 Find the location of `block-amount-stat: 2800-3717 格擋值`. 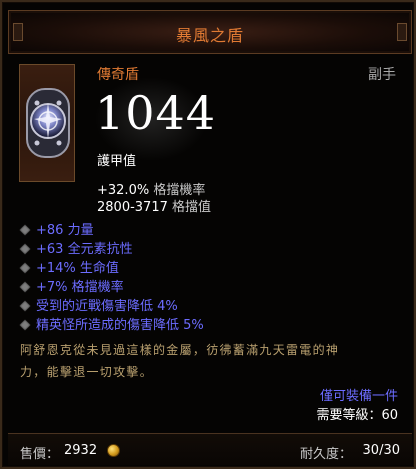

block-amount-stat: 2800-3717 格擋值 is located at coordinates (154, 205).